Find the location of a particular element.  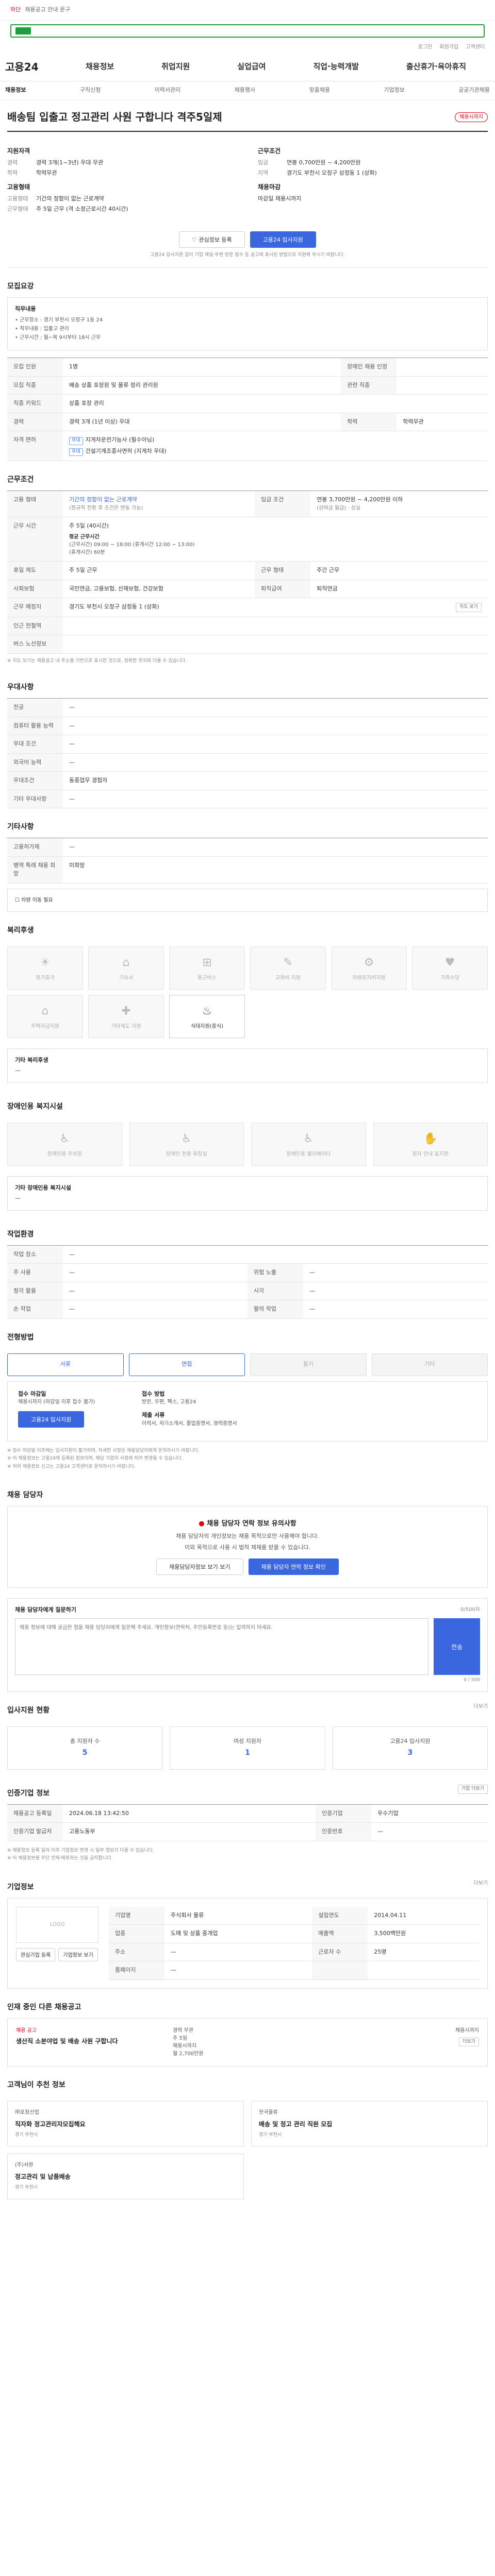

site-logo: 고용24 is located at coordinates (33, 67).